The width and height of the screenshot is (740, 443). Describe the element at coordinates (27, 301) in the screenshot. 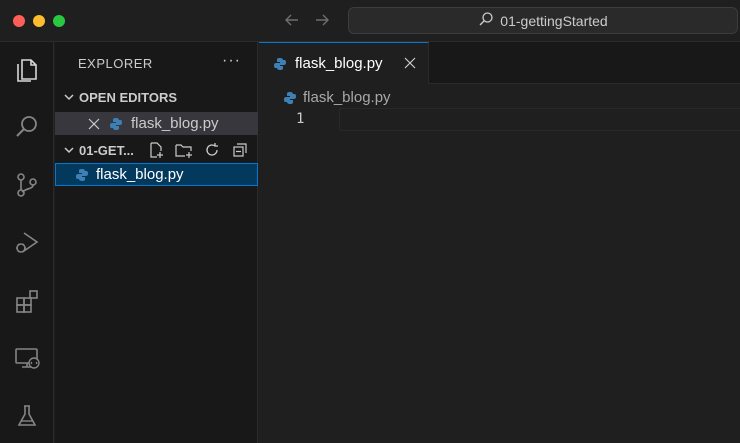

I see `extensions-icon` at that location.